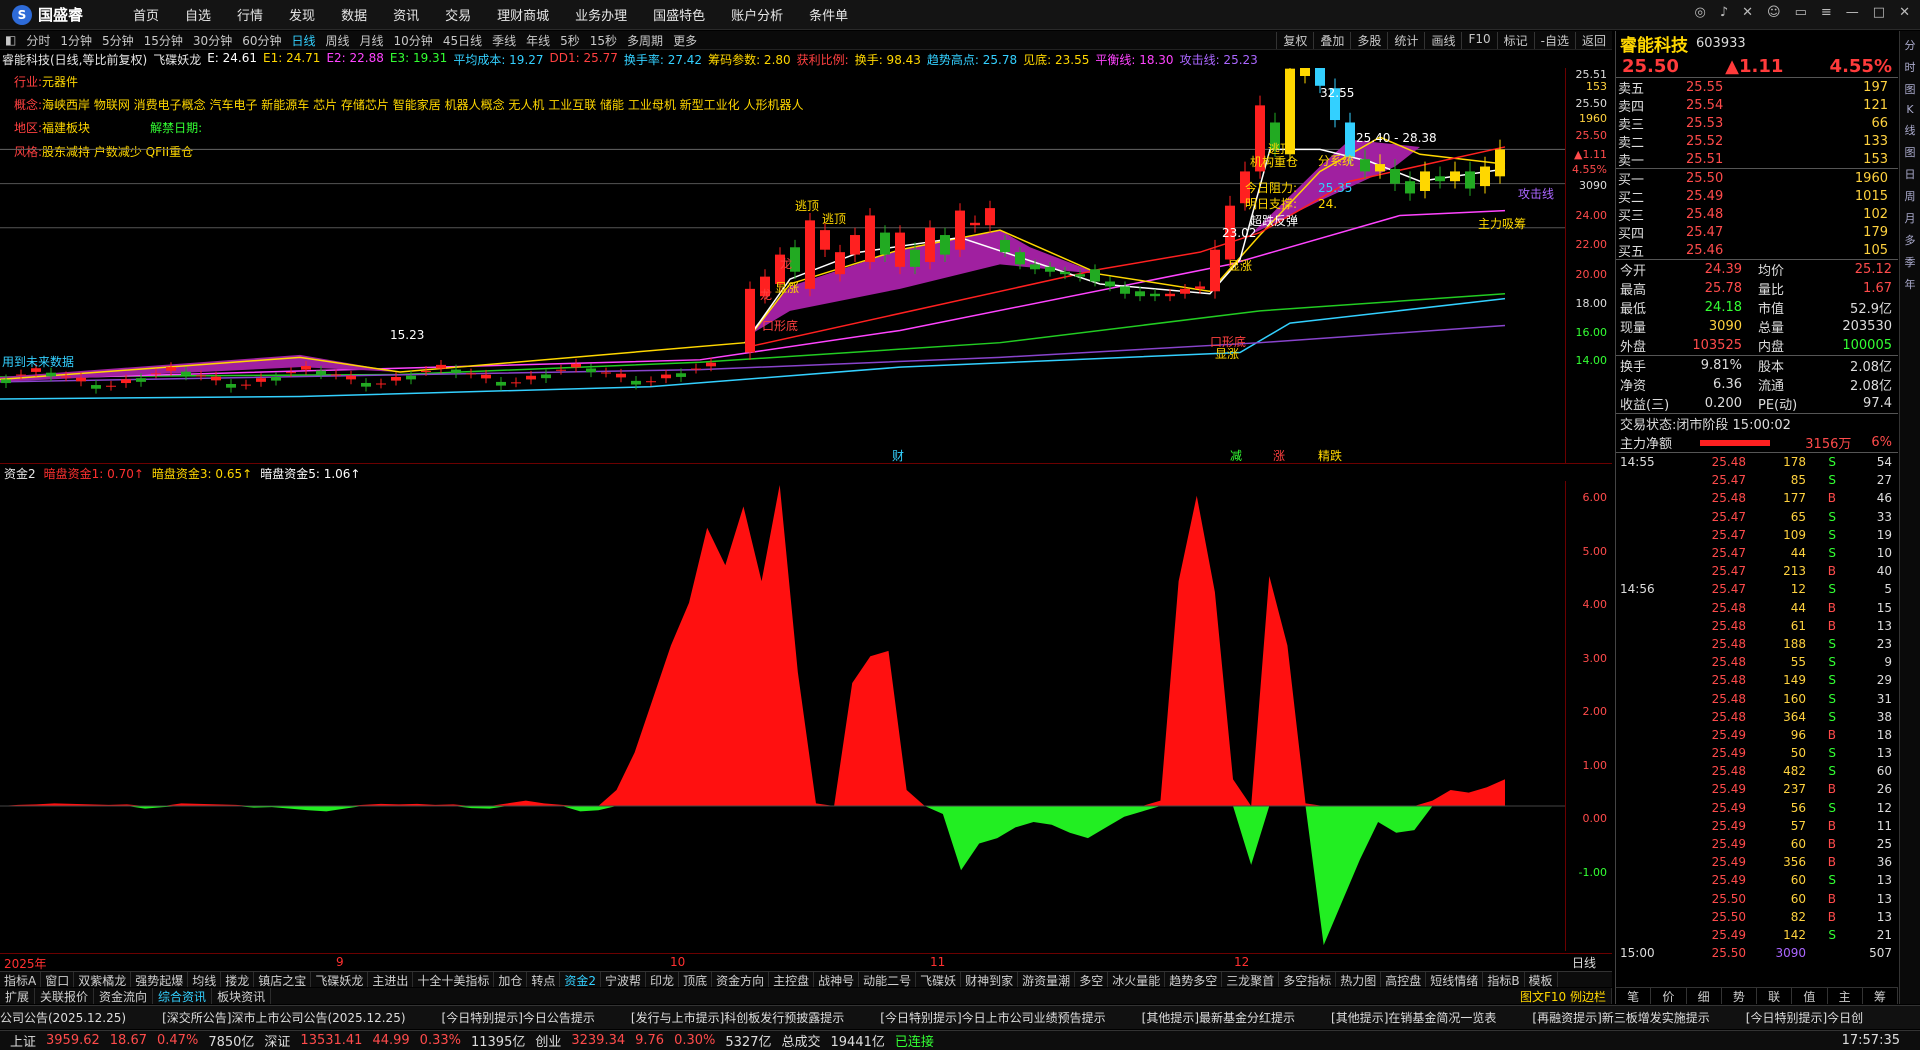 The image size is (1920, 1050). Describe the element at coordinates (511, 979) in the screenshot. I see `indicator-tab: 加仓` at that location.